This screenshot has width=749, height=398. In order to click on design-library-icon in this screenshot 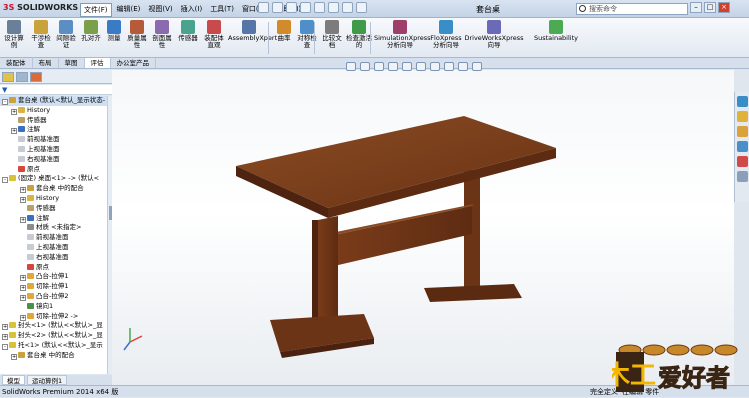, I will do `click(742, 116)`.